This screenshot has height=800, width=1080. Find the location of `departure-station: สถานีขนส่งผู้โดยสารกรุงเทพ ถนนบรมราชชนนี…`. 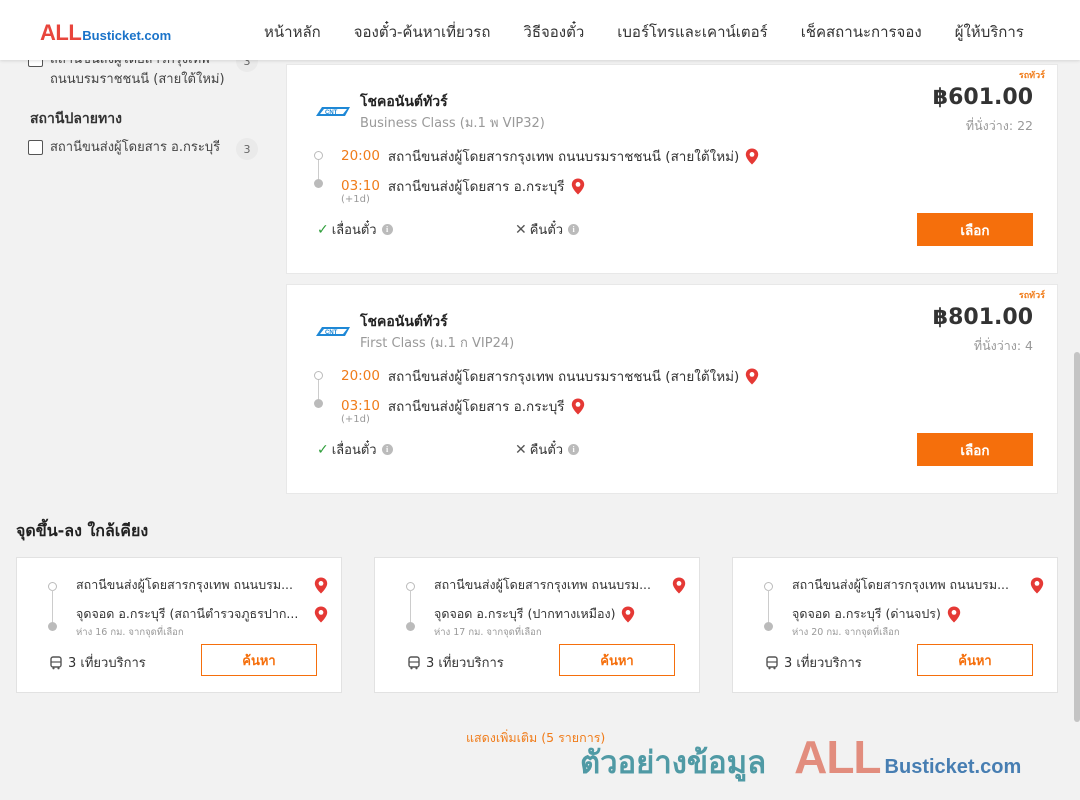

departure-station: สถานีขนส่งผู้โดยสารกรุงเทพ ถนนบรมราชชนนี… is located at coordinates (563, 377).